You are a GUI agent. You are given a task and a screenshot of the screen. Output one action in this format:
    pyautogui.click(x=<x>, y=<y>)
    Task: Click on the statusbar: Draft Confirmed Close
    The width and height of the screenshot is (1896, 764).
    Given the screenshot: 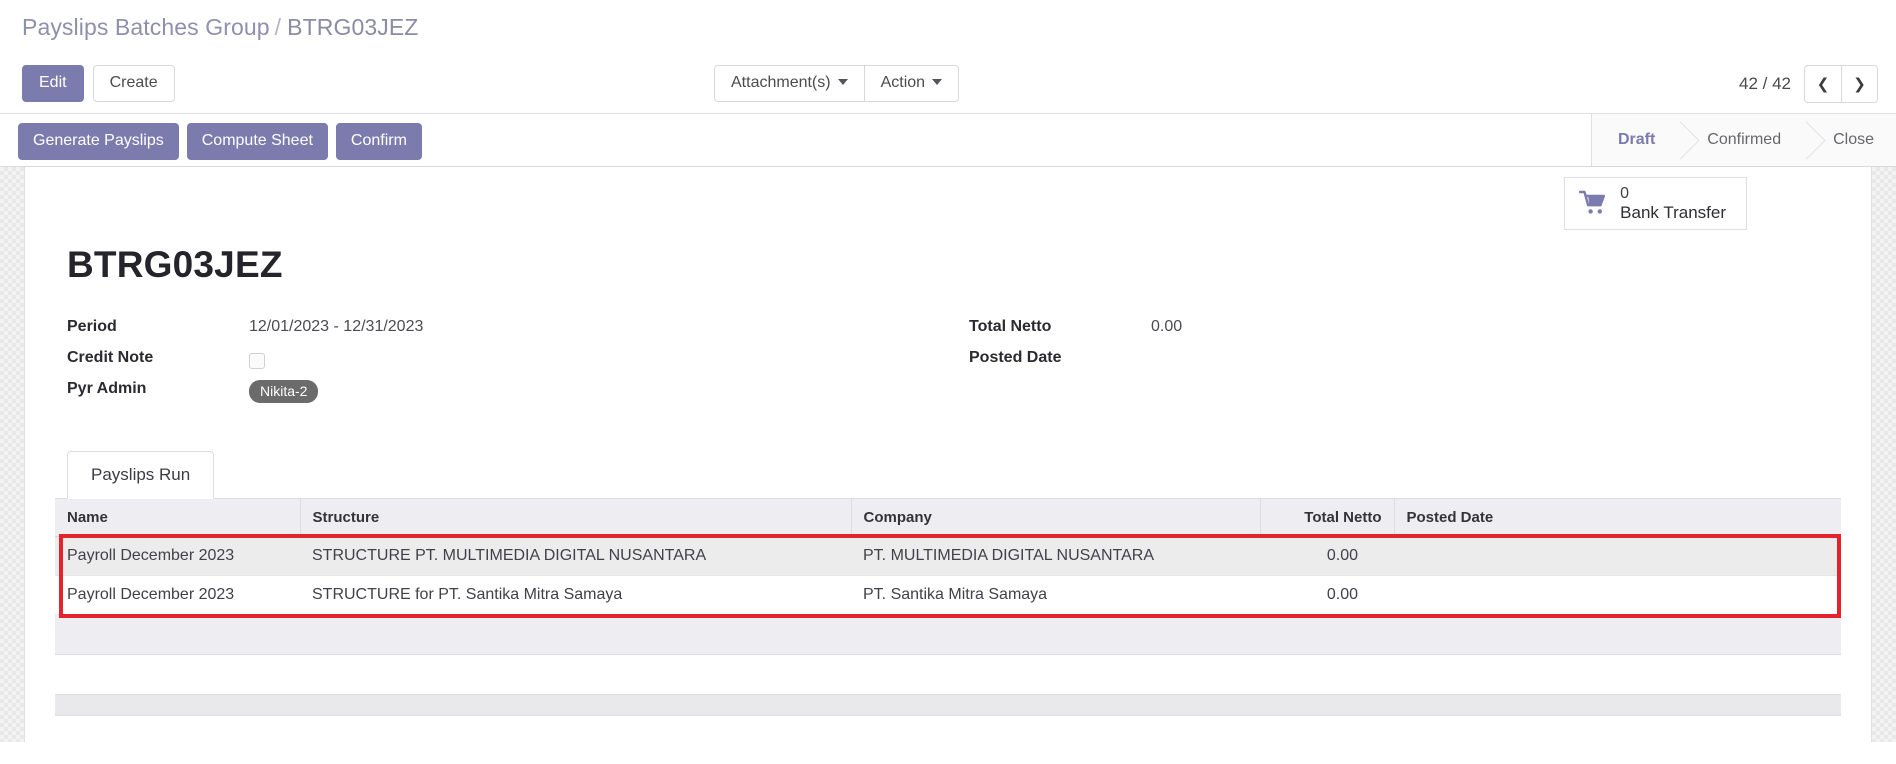 What is the action you would take?
    pyautogui.click(x=1743, y=140)
    